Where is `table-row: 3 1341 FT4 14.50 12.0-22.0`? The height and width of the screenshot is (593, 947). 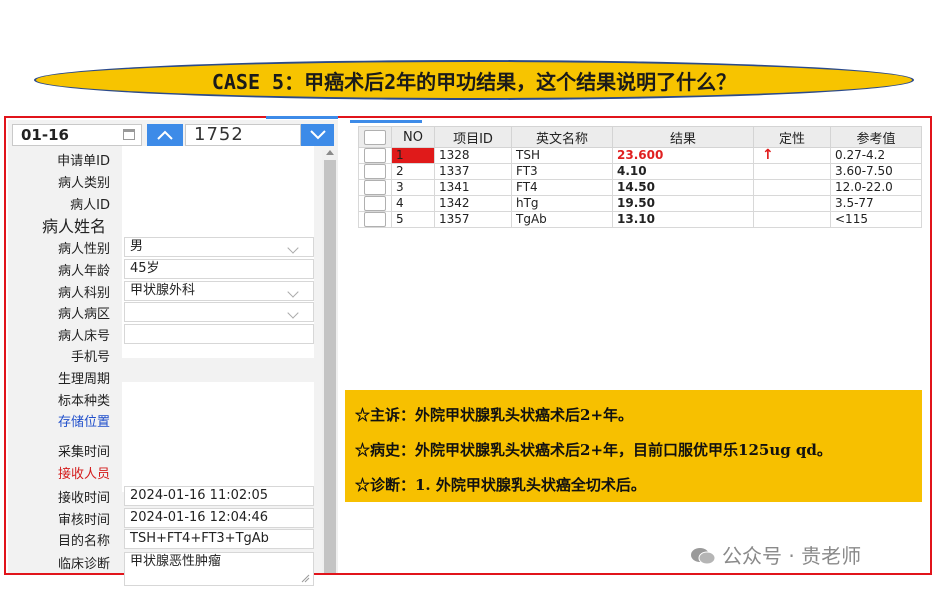 table-row: 3 1341 FT4 14.50 12.0-22.0 is located at coordinates (640, 187).